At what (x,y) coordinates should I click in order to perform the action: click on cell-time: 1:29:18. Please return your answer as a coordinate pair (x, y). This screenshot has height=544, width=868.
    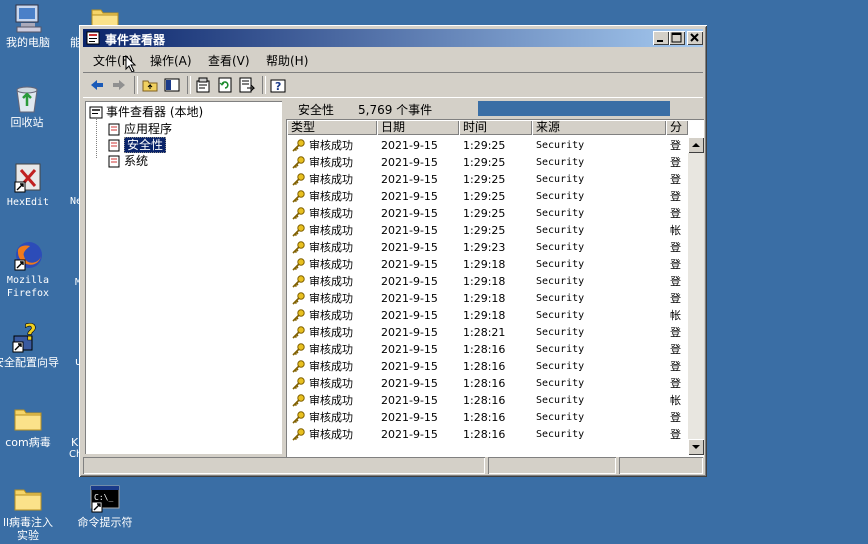
    Looking at the image, I should click on (484, 298).